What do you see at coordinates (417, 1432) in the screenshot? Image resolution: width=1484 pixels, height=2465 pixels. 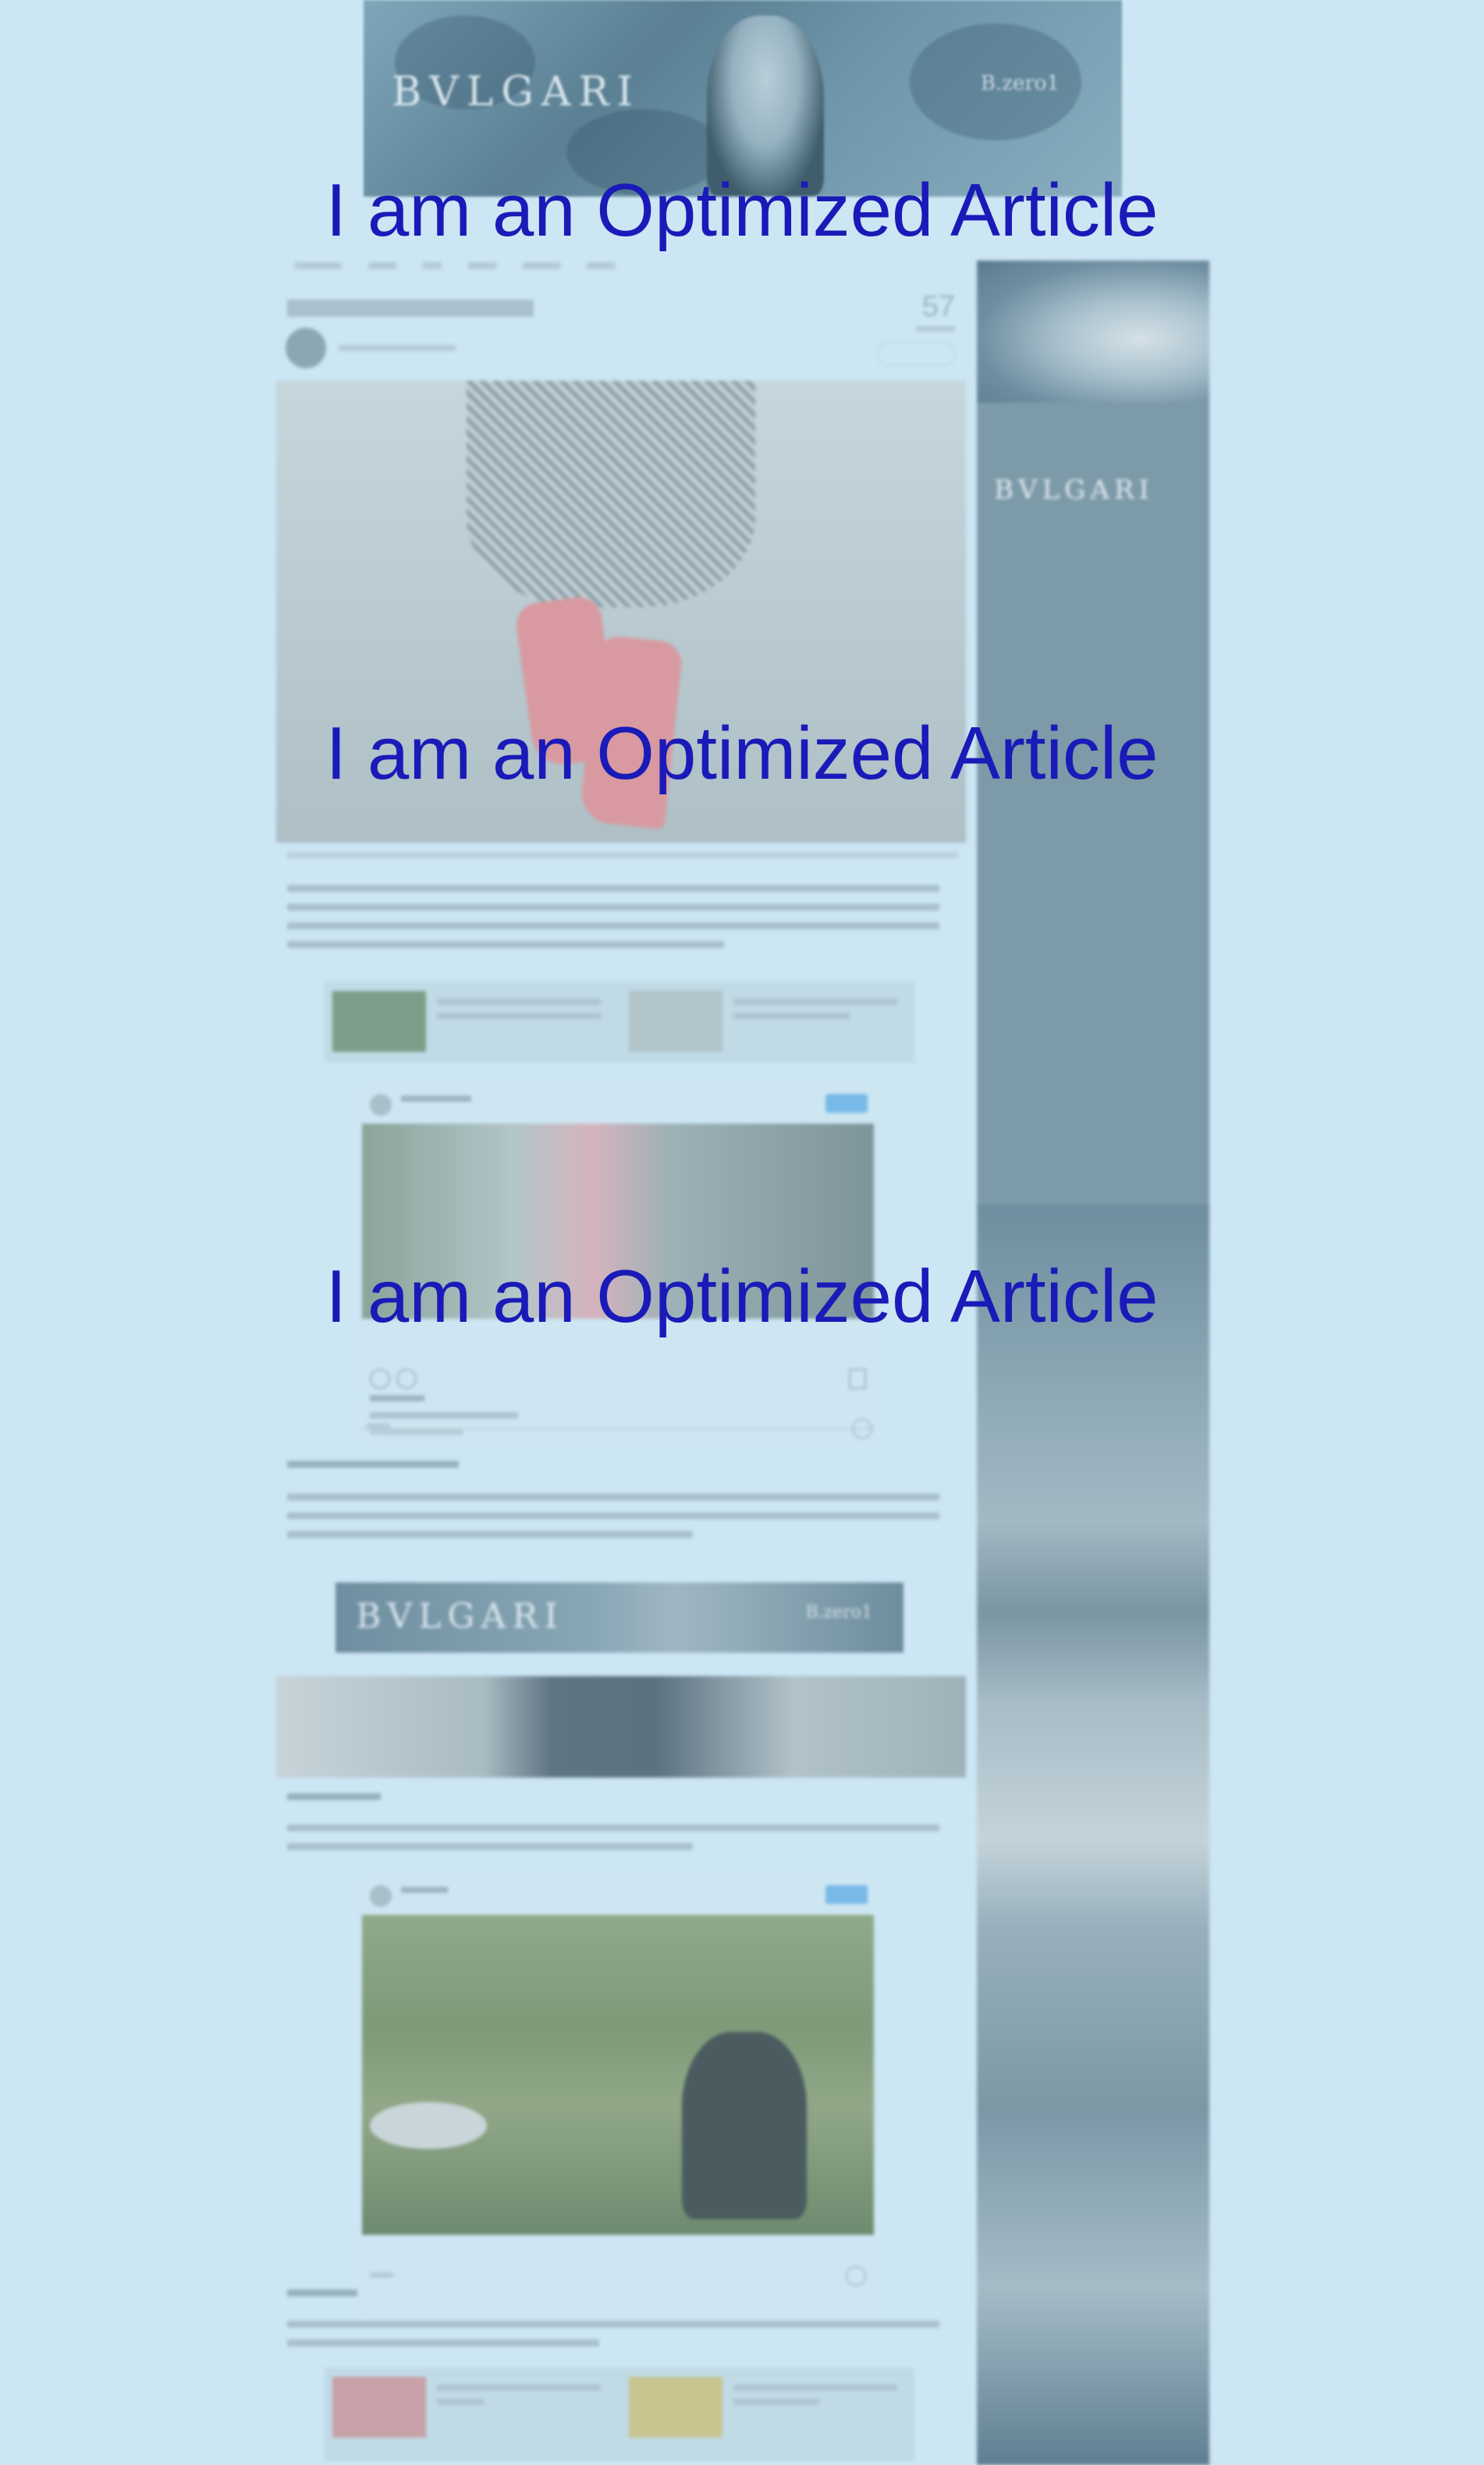 I see `embed-date` at bounding box center [417, 1432].